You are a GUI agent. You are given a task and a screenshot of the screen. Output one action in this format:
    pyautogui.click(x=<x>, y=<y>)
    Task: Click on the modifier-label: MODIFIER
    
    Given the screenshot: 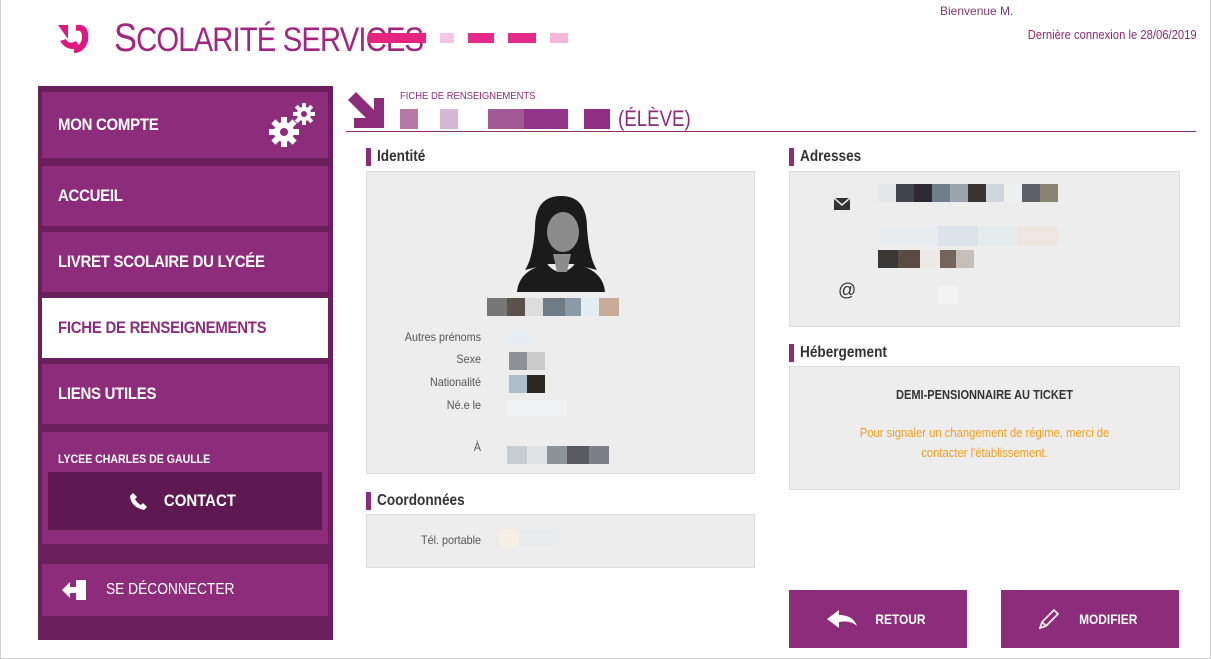 What is the action you would take?
    pyautogui.click(x=1108, y=619)
    